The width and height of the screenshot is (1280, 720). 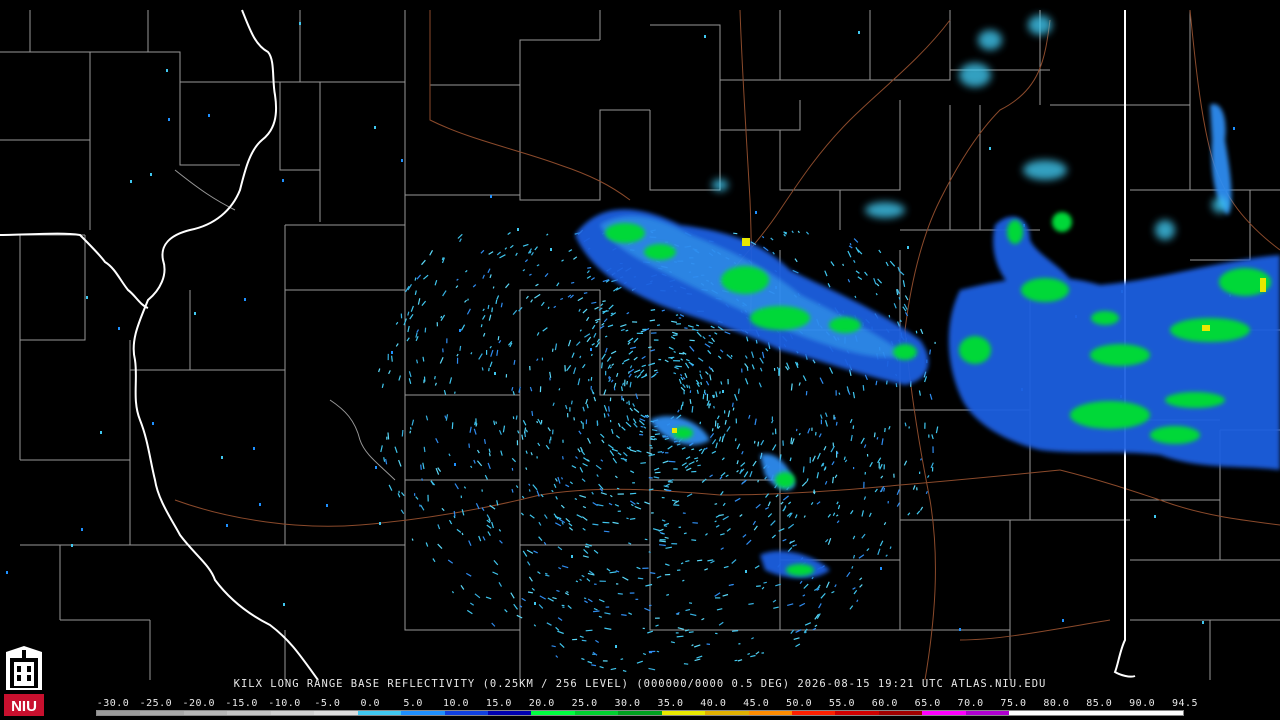 What do you see at coordinates (713, 703) in the screenshot?
I see `colorbar-label: 40.0` at bounding box center [713, 703].